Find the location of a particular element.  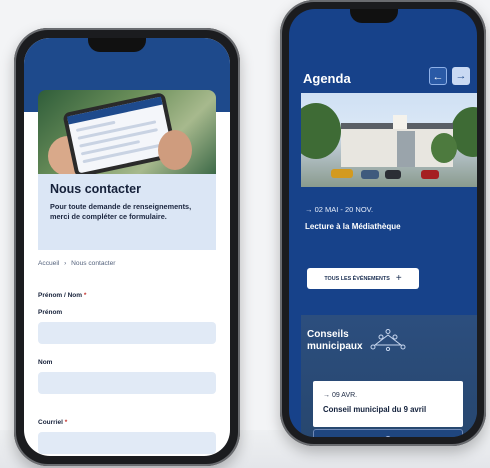

name-group-label: Prénom / Nom * is located at coordinates (62, 295).